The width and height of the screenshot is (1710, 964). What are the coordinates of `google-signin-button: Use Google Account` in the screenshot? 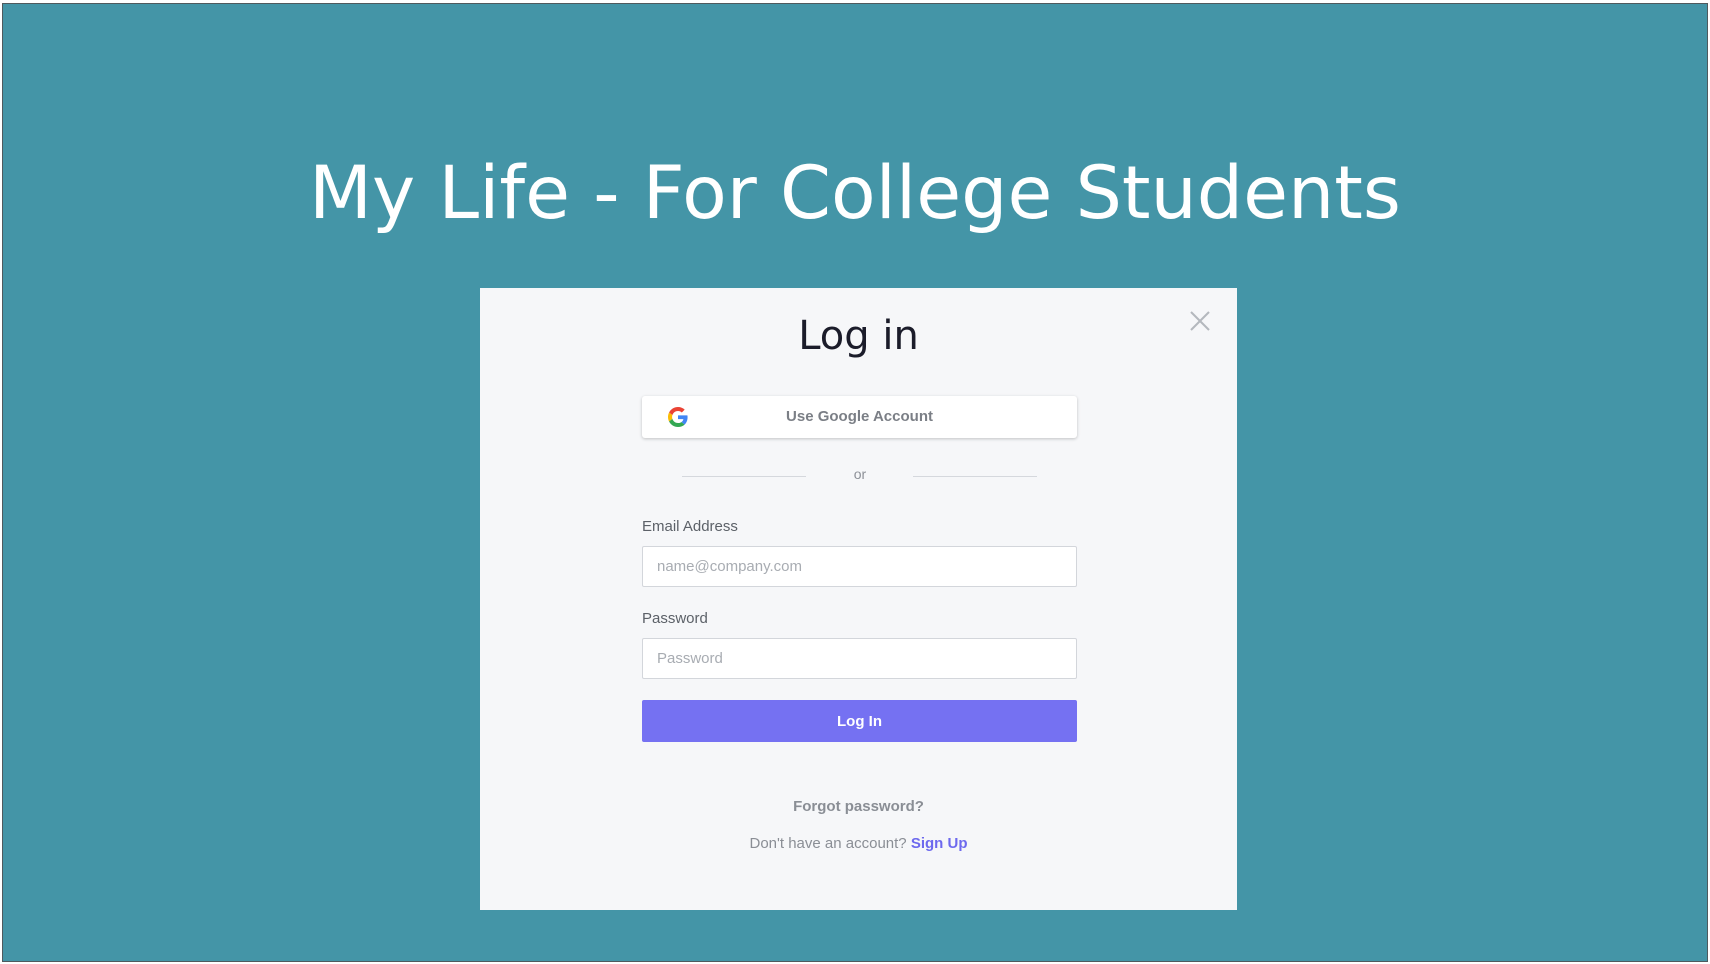 It's located at (859, 417).